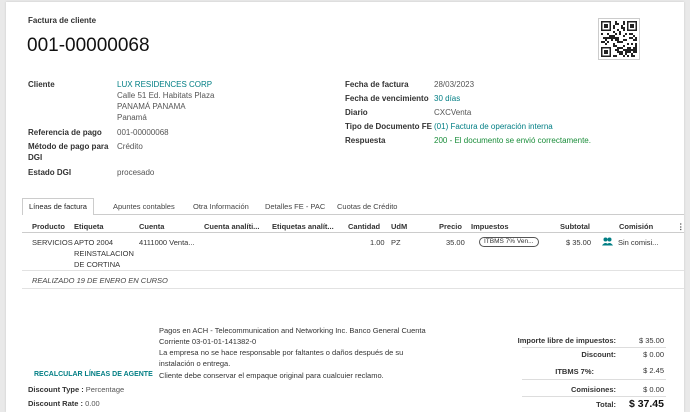 This screenshot has width=690, height=412. I want to click on recalculate-agent-lines-button: RECALCULAR LÍNEAS DE AGENTE, so click(93, 374).